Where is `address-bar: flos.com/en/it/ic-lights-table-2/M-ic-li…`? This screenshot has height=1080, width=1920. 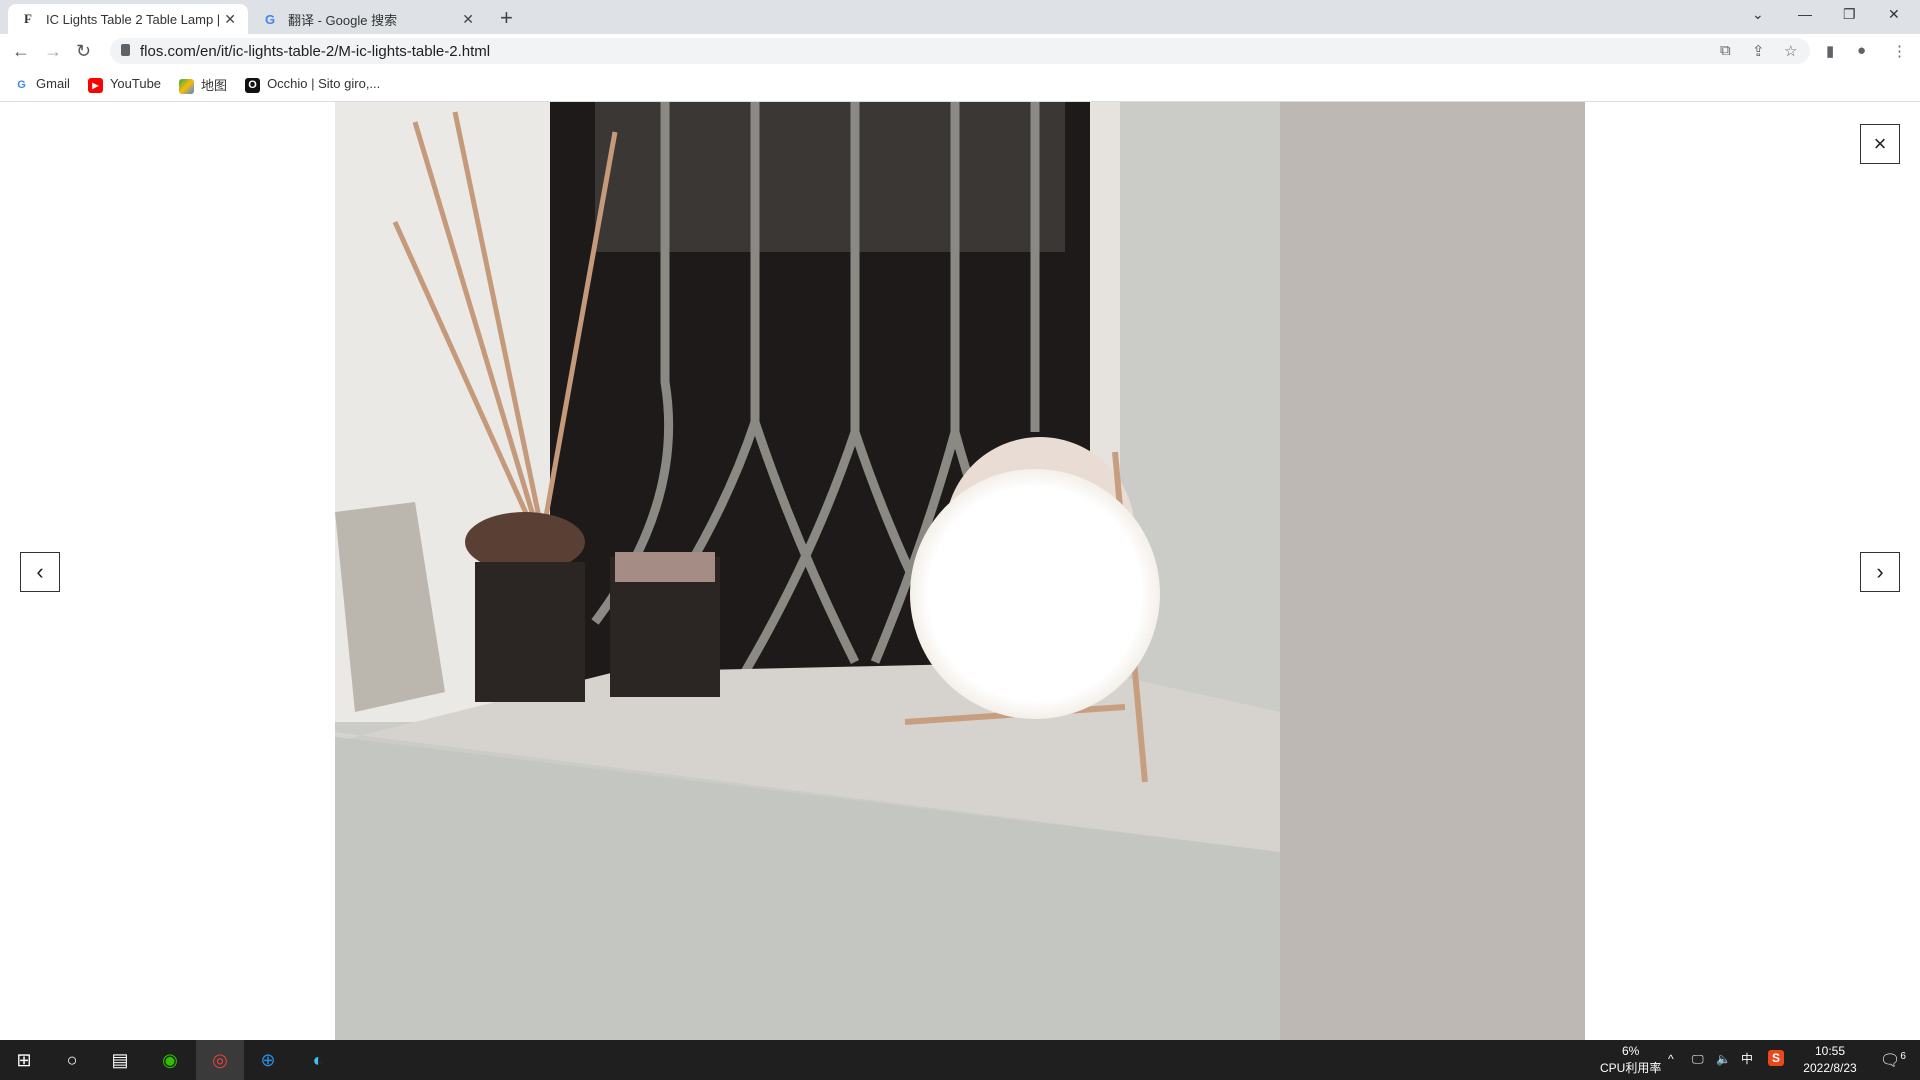
address-bar: flos.com/en/it/ic-lights-table-2/M-ic-li… is located at coordinates (960, 51).